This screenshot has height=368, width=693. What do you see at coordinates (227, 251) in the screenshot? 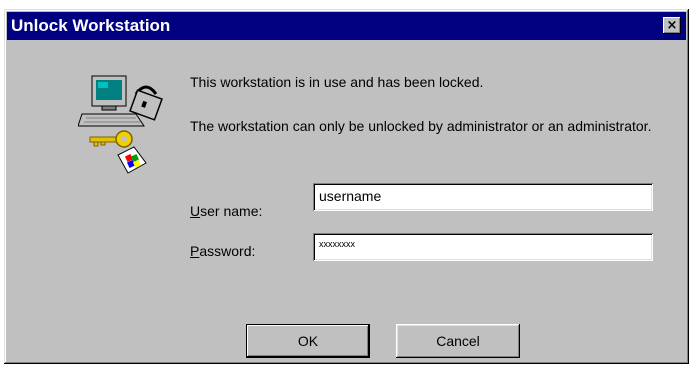
I see `password-label-text: assword:` at bounding box center [227, 251].